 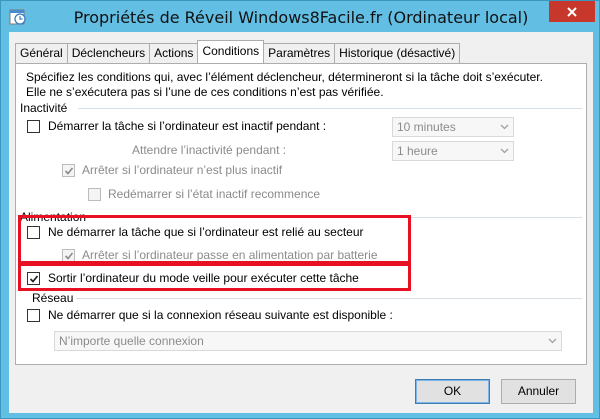 What do you see at coordinates (33, 315) in the screenshot?
I see `network-only-checkbox` at bounding box center [33, 315].